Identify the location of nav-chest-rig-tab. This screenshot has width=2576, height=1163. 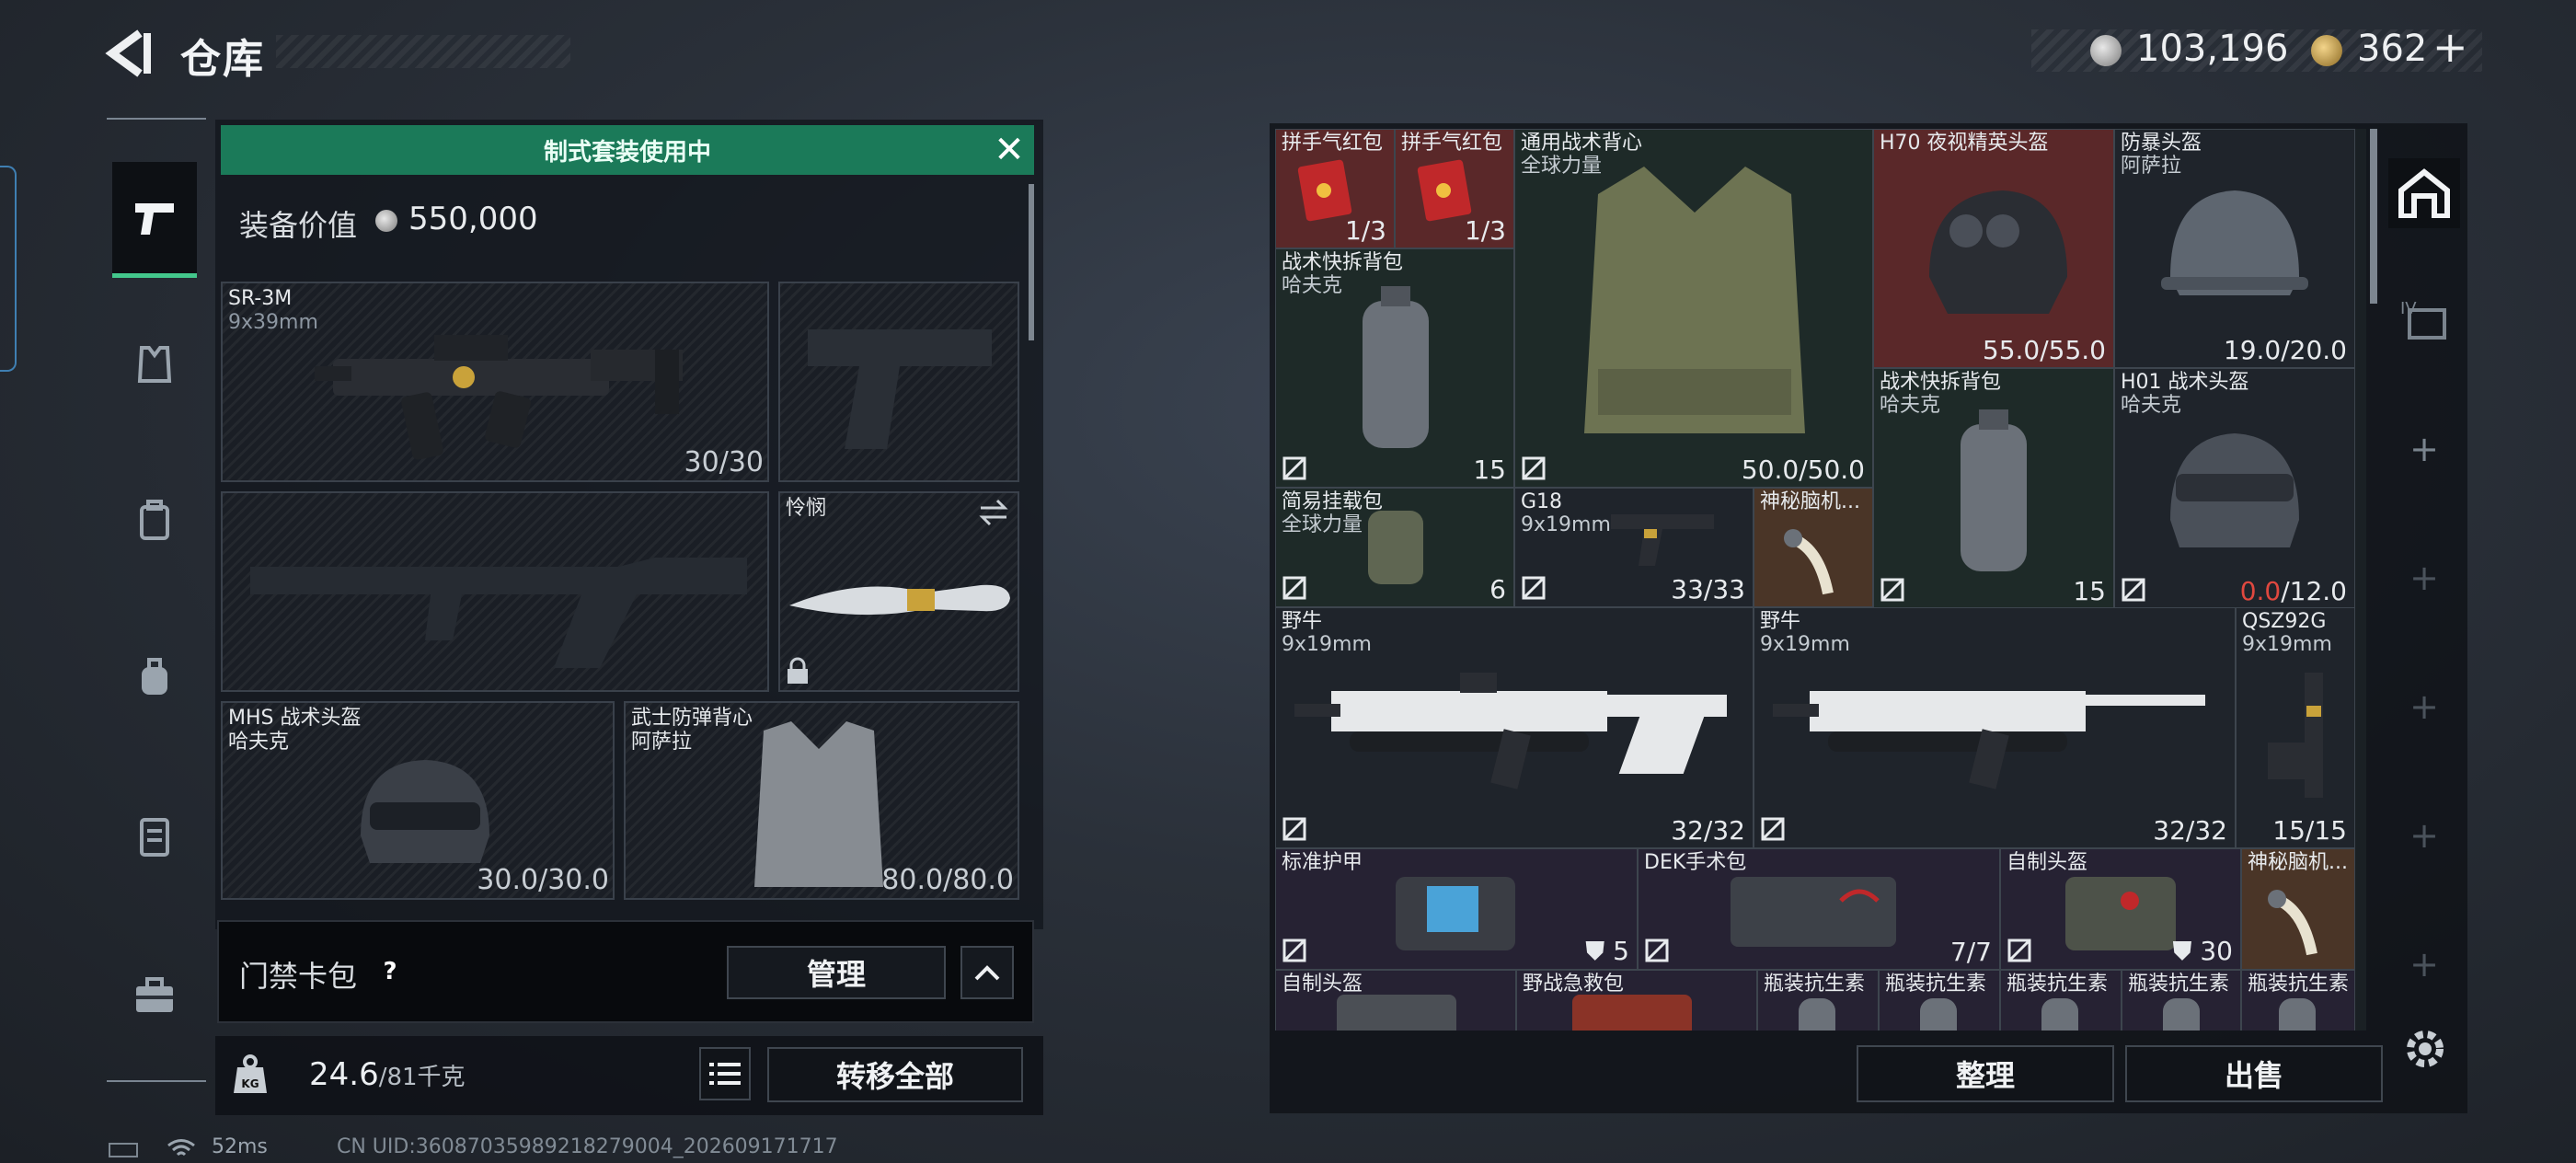
(154, 521).